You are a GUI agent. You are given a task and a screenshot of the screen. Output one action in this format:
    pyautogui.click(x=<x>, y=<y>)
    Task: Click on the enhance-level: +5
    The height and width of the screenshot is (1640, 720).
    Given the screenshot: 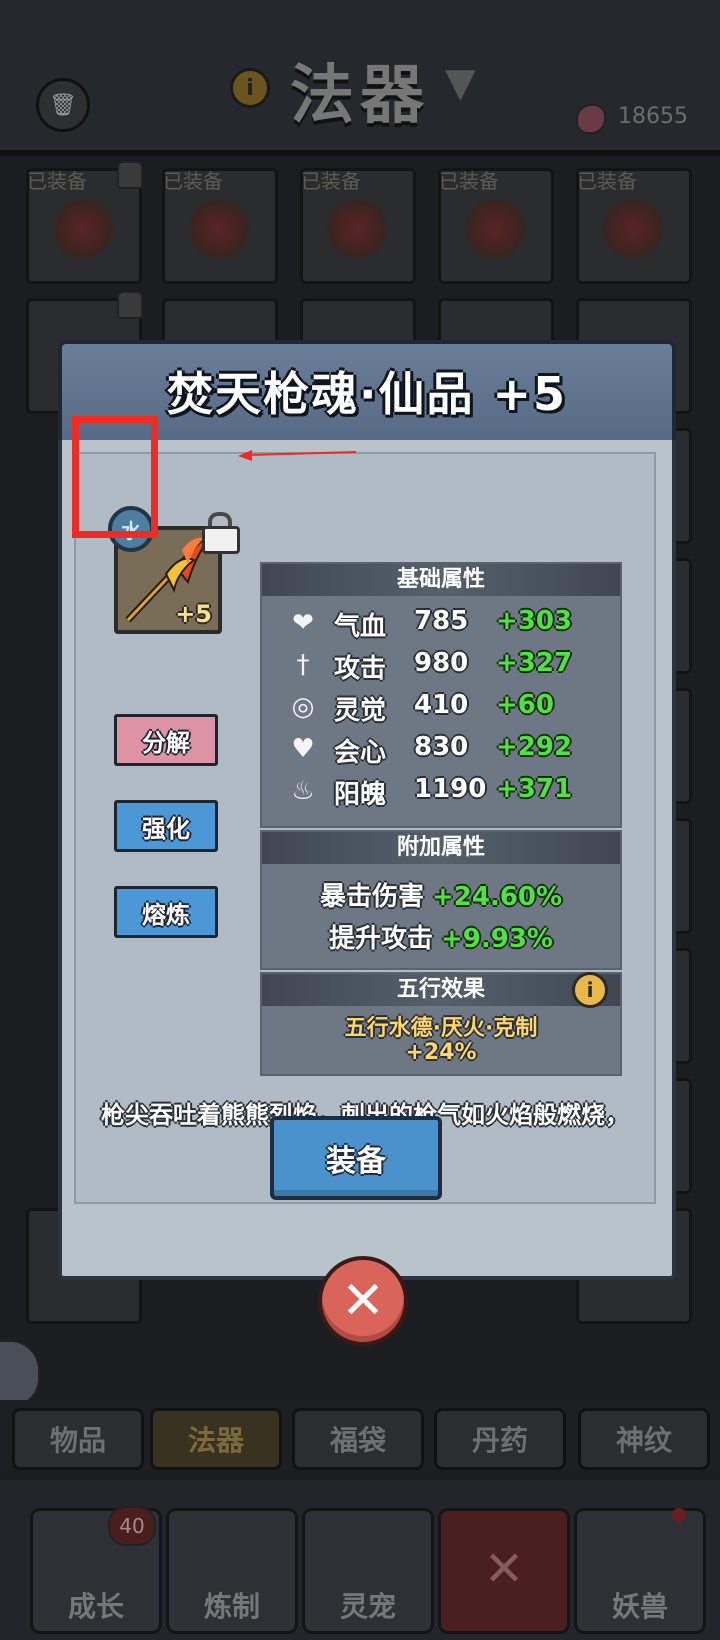 What is the action you would take?
    pyautogui.click(x=193, y=614)
    